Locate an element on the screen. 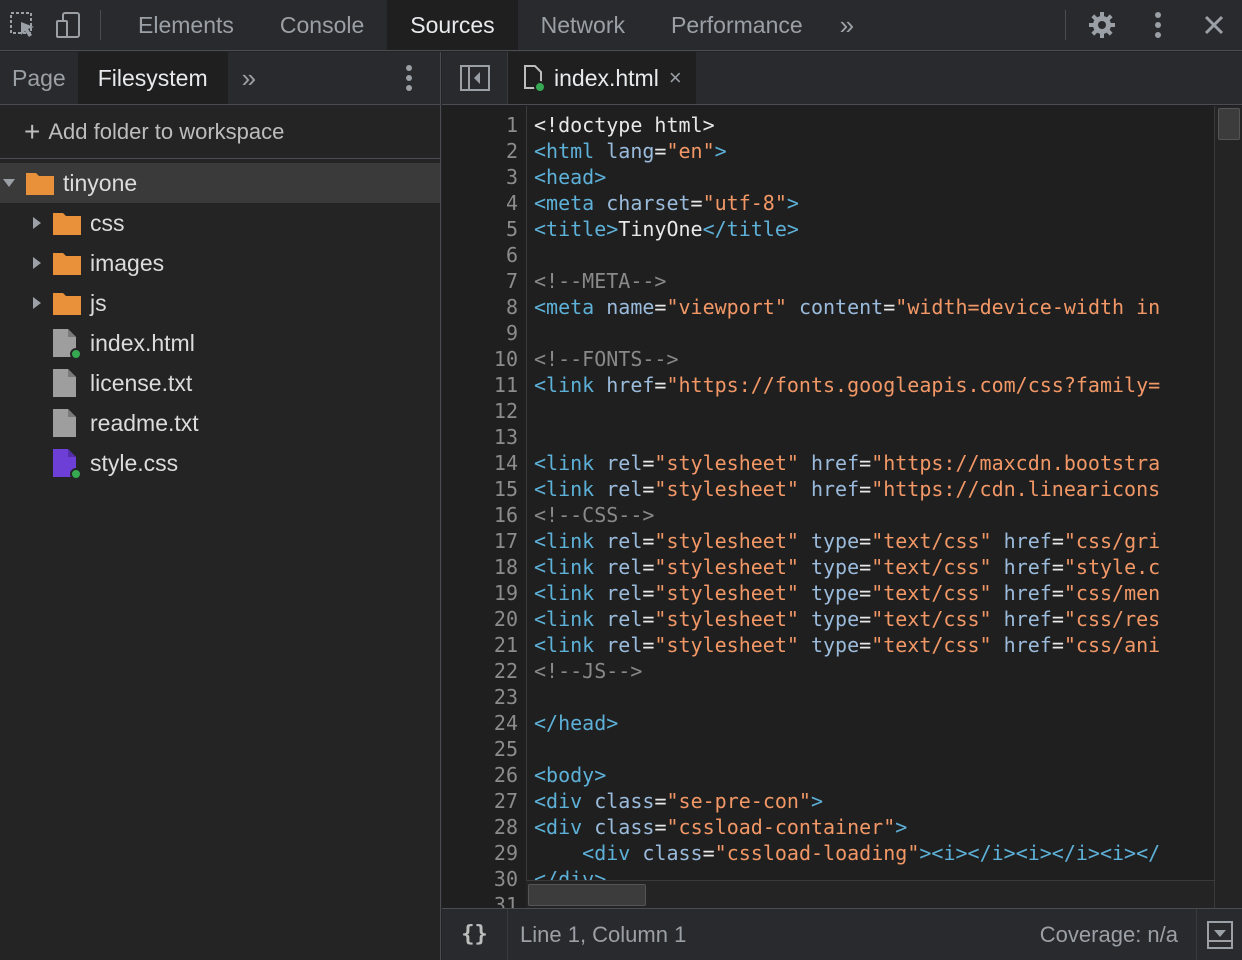 The height and width of the screenshot is (960, 1242). editor-file-tab-label: index.html is located at coordinates (606, 77).